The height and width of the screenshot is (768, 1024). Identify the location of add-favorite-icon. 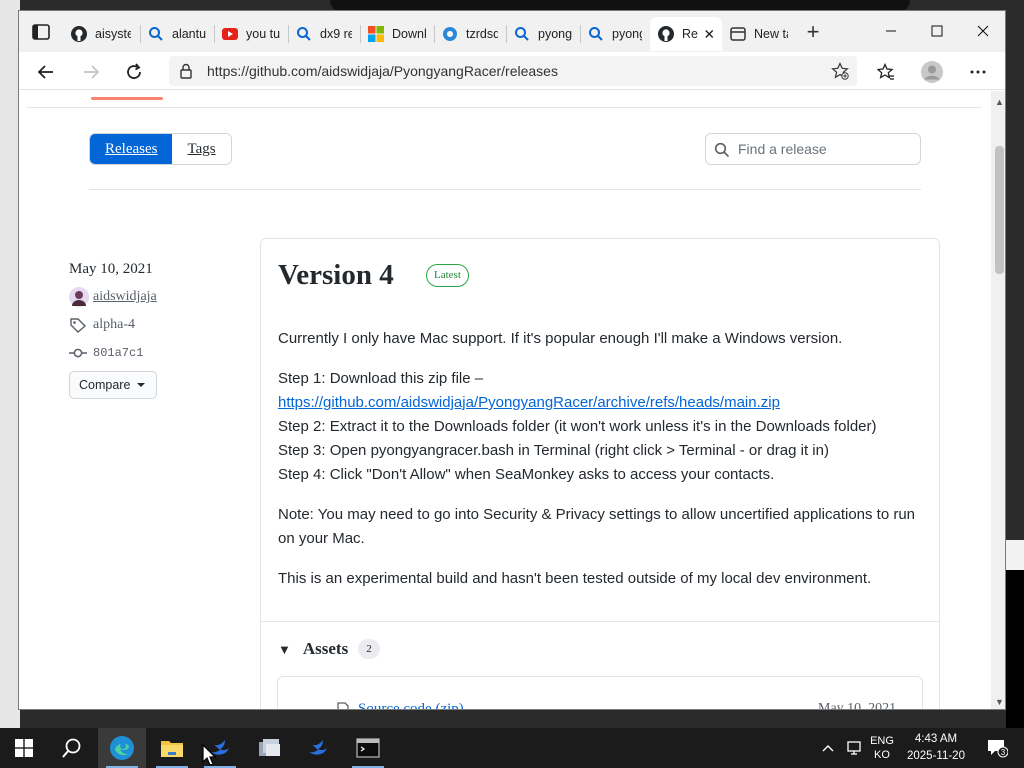
(840, 71).